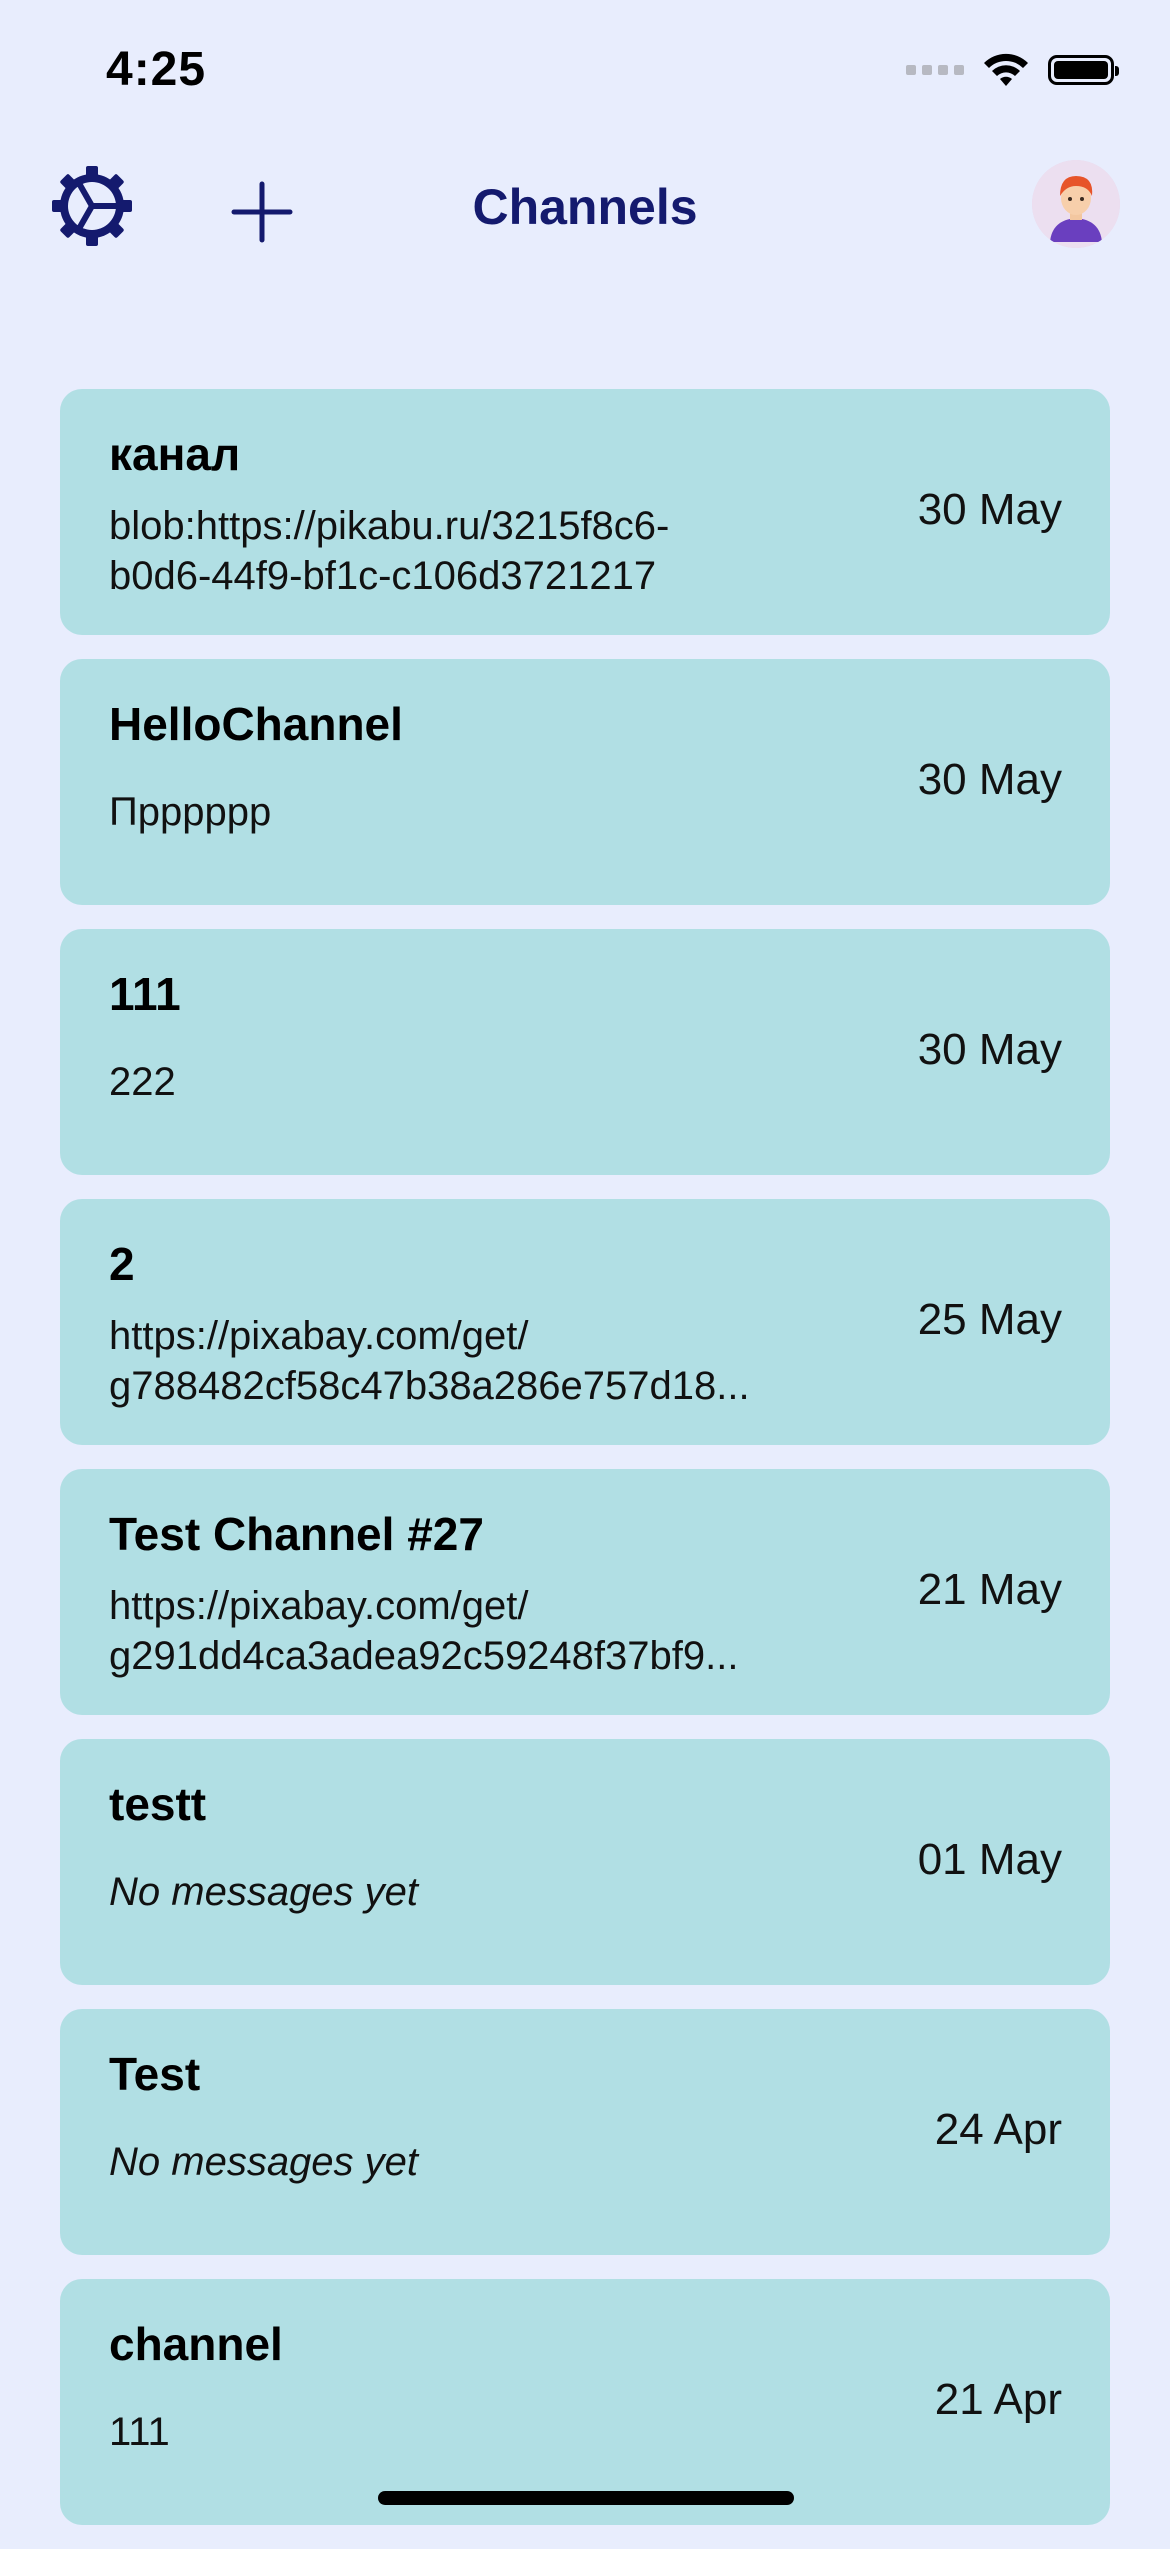  Describe the element at coordinates (122, 1264) in the screenshot. I see `channel-name: 2` at that location.